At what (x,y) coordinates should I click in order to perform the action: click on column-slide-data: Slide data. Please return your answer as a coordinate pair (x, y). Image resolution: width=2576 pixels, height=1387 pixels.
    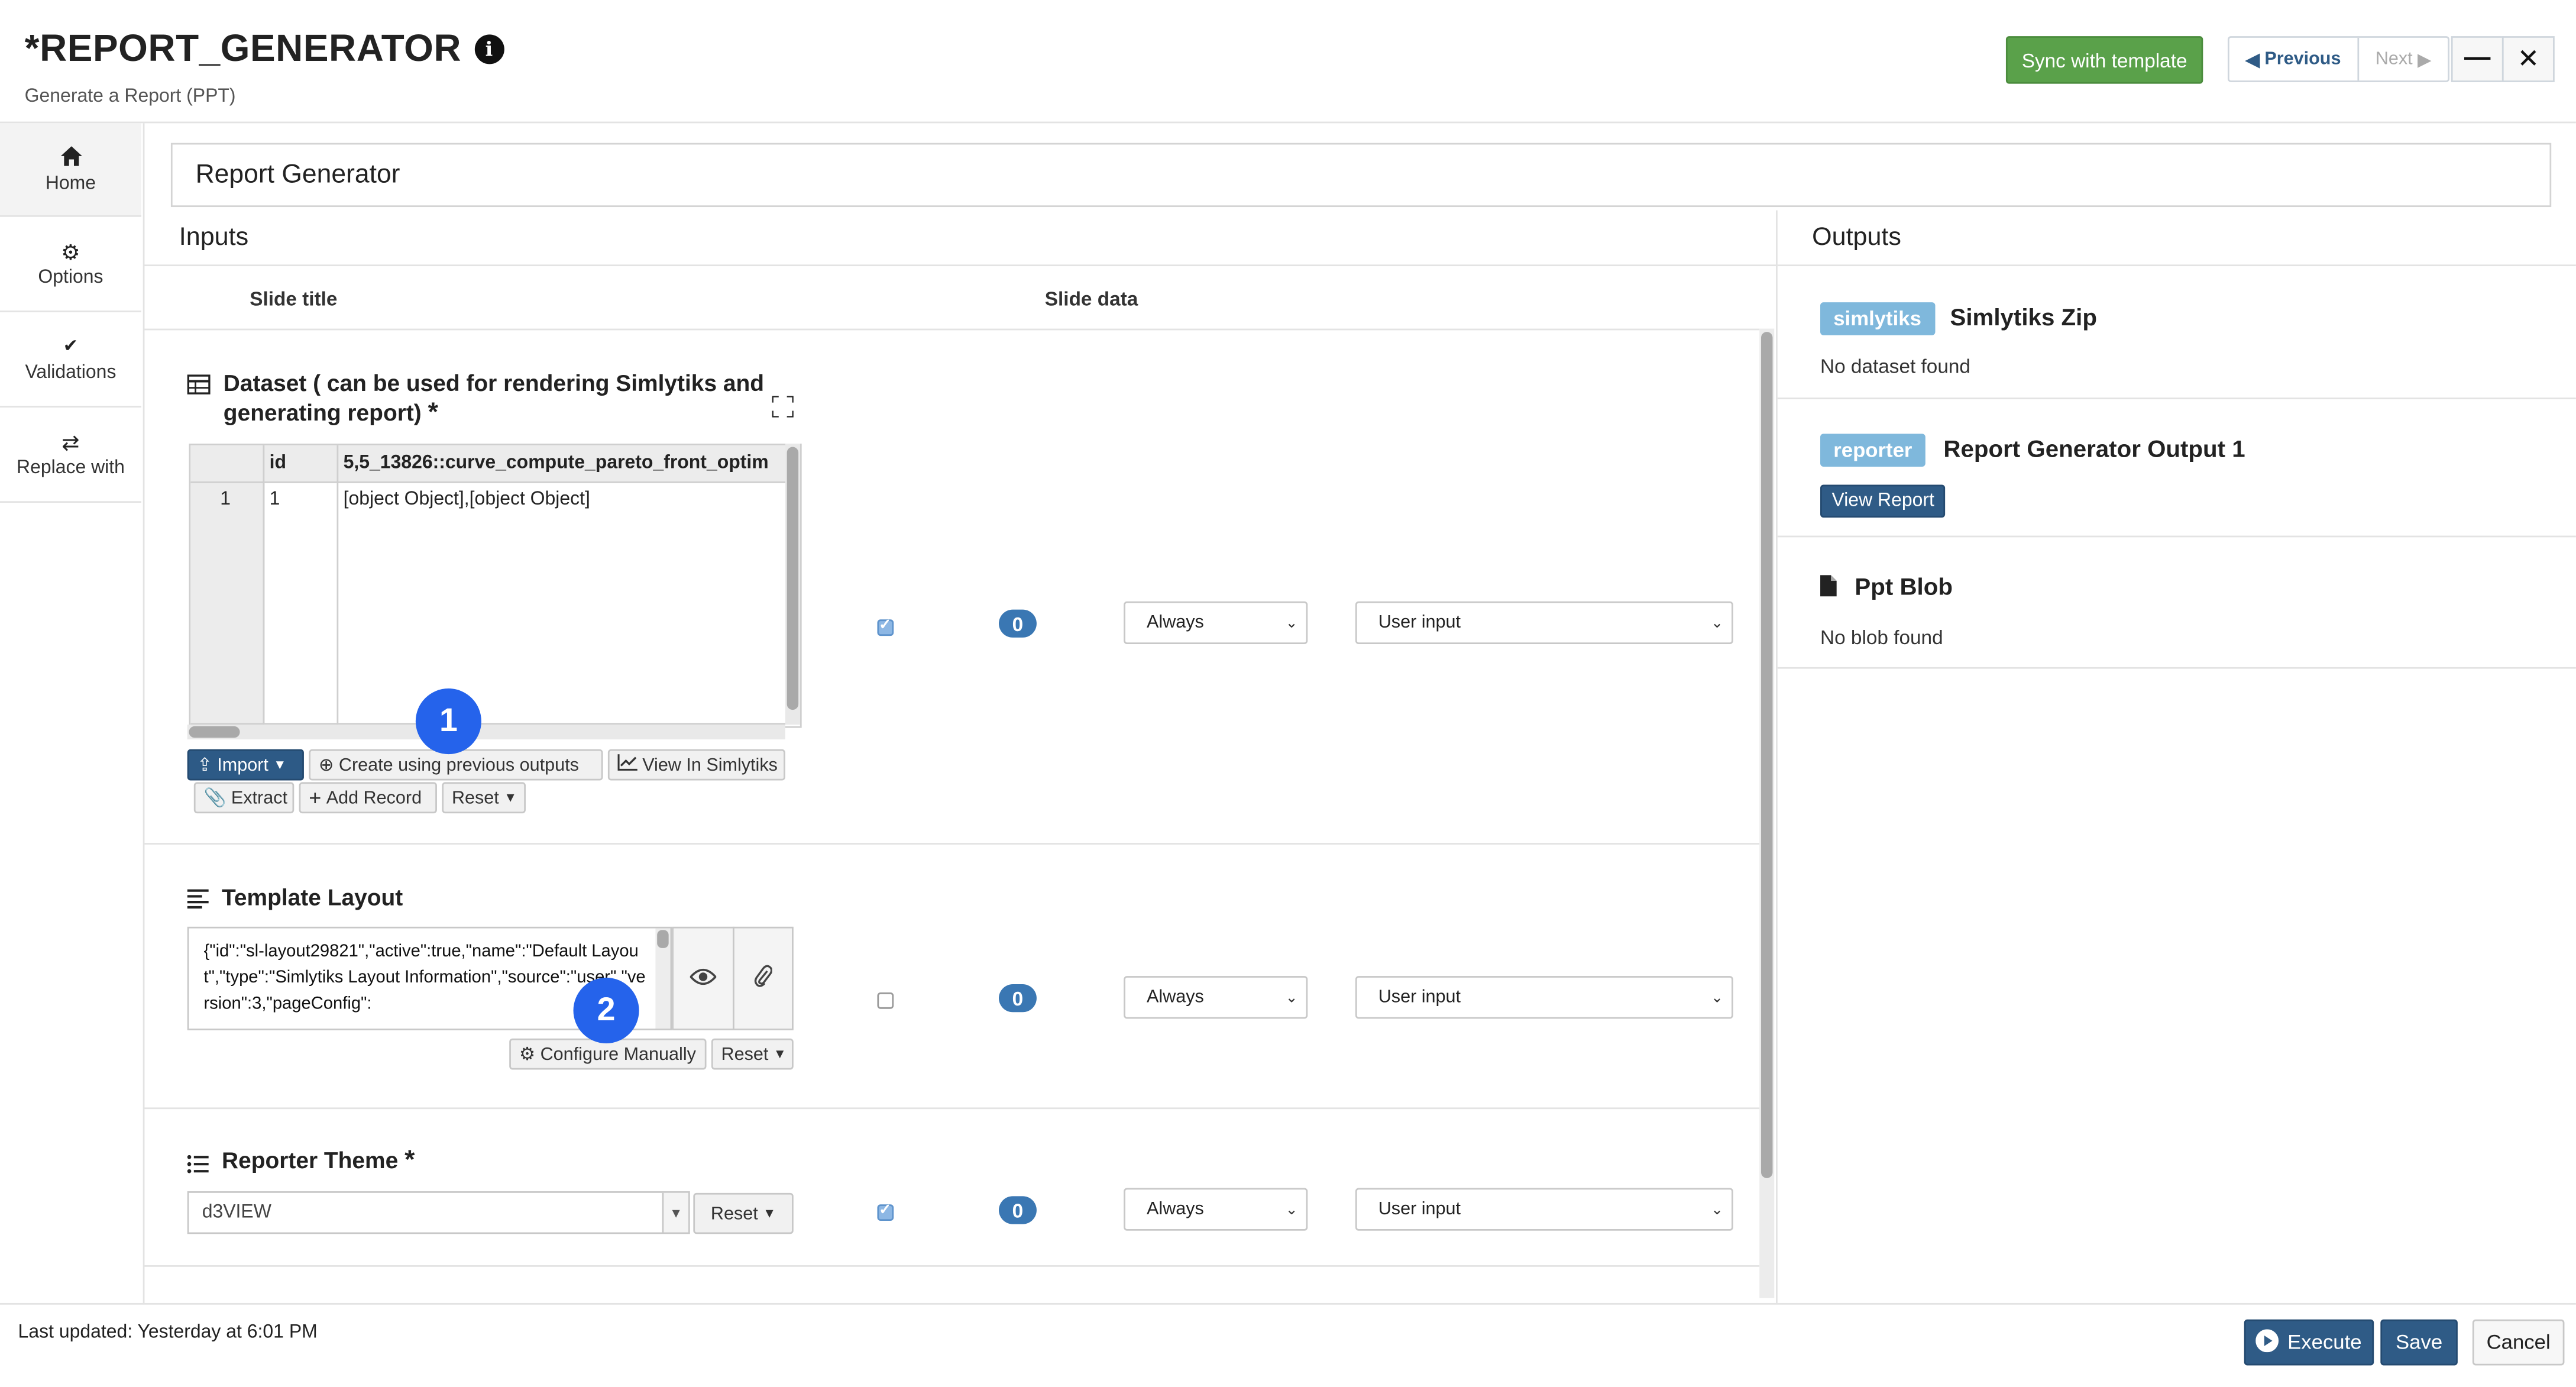
    Looking at the image, I should click on (1091, 299).